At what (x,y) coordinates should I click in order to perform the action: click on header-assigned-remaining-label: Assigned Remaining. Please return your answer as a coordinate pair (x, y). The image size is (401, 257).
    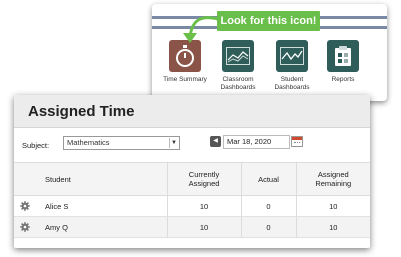
    Looking at the image, I should click on (333, 179).